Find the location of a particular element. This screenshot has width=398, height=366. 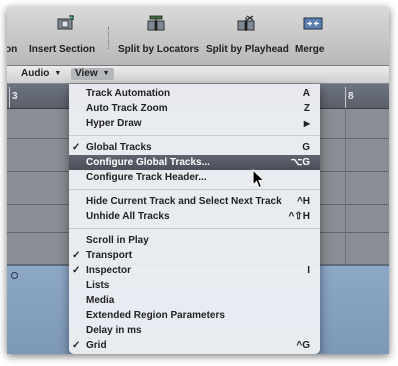

toolbar-item-partial-label: on is located at coordinates (12, 49).